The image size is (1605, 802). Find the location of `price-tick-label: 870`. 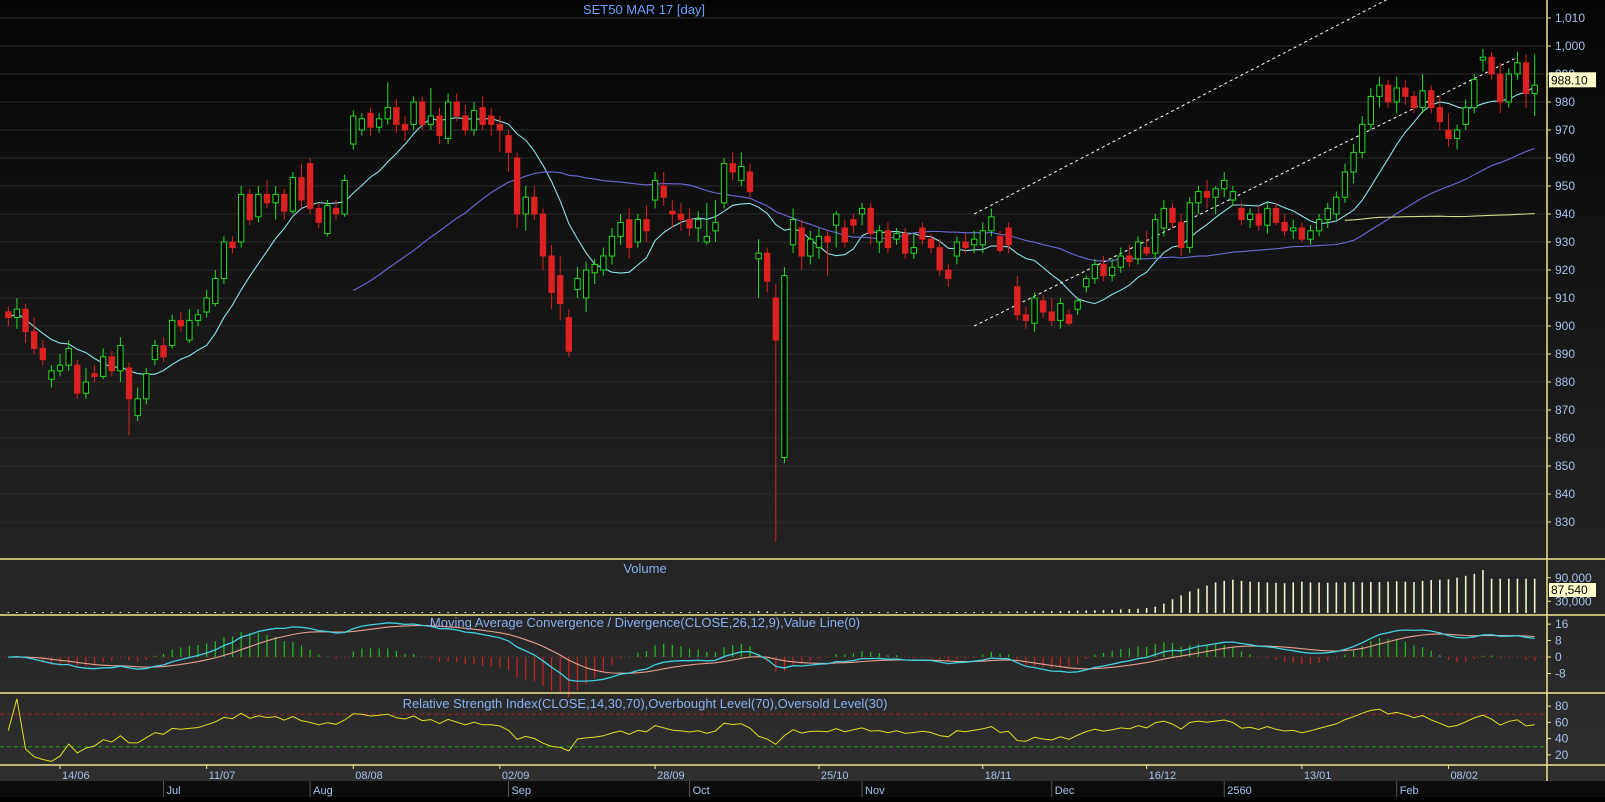

price-tick-label: 870 is located at coordinates (1565, 410).